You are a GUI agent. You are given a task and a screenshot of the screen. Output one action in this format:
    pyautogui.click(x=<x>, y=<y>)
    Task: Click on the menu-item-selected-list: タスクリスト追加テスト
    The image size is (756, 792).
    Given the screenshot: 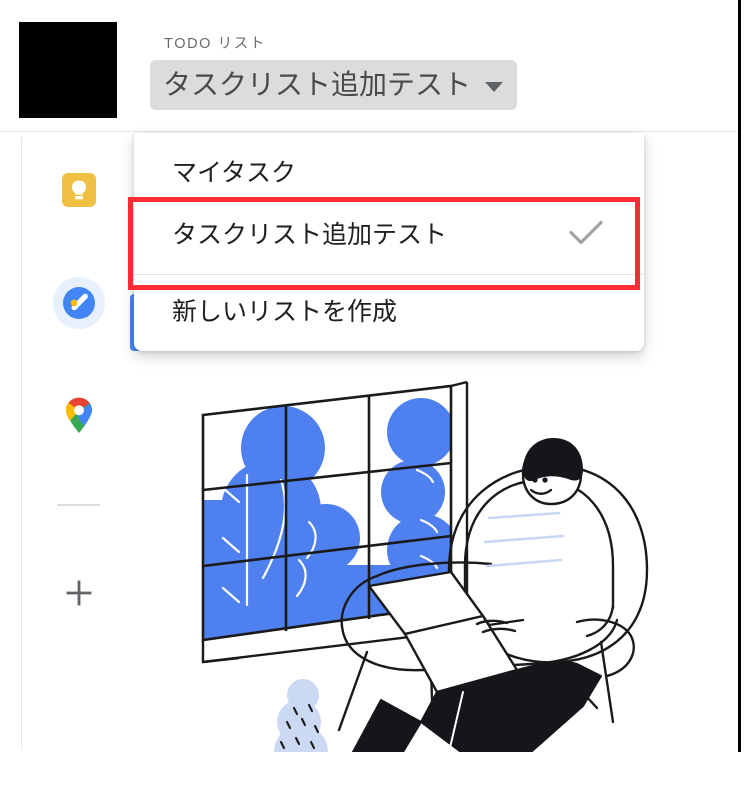 What is the action you would take?
    pyautogui.click(x=389, y=235)
    